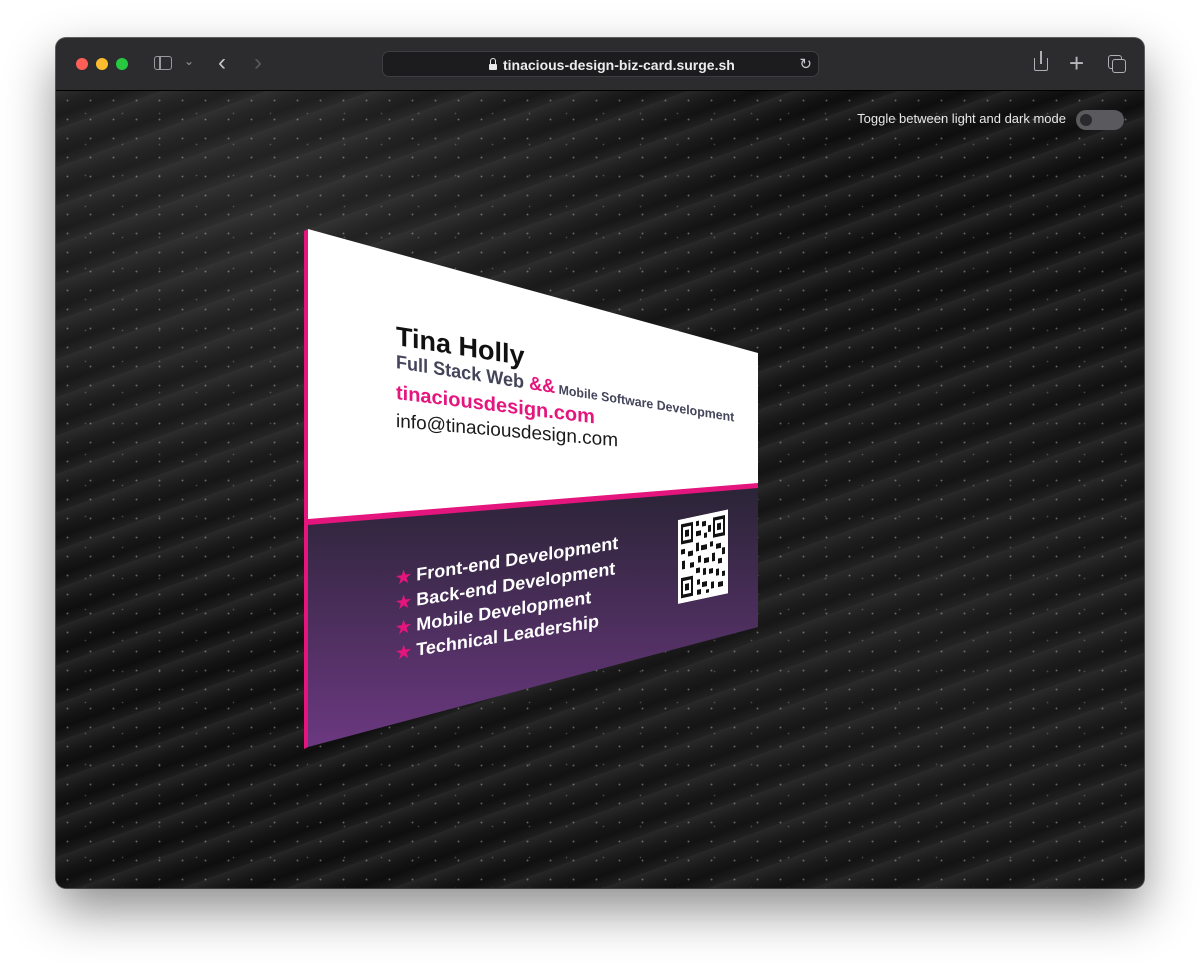 This screenshot has width=1200, height=963. What do you see at coordinates (961, 118) in the screenshot?
I see `theme-toggle-label: Toggle between light and dark mode` at bounding box center [961, 118].